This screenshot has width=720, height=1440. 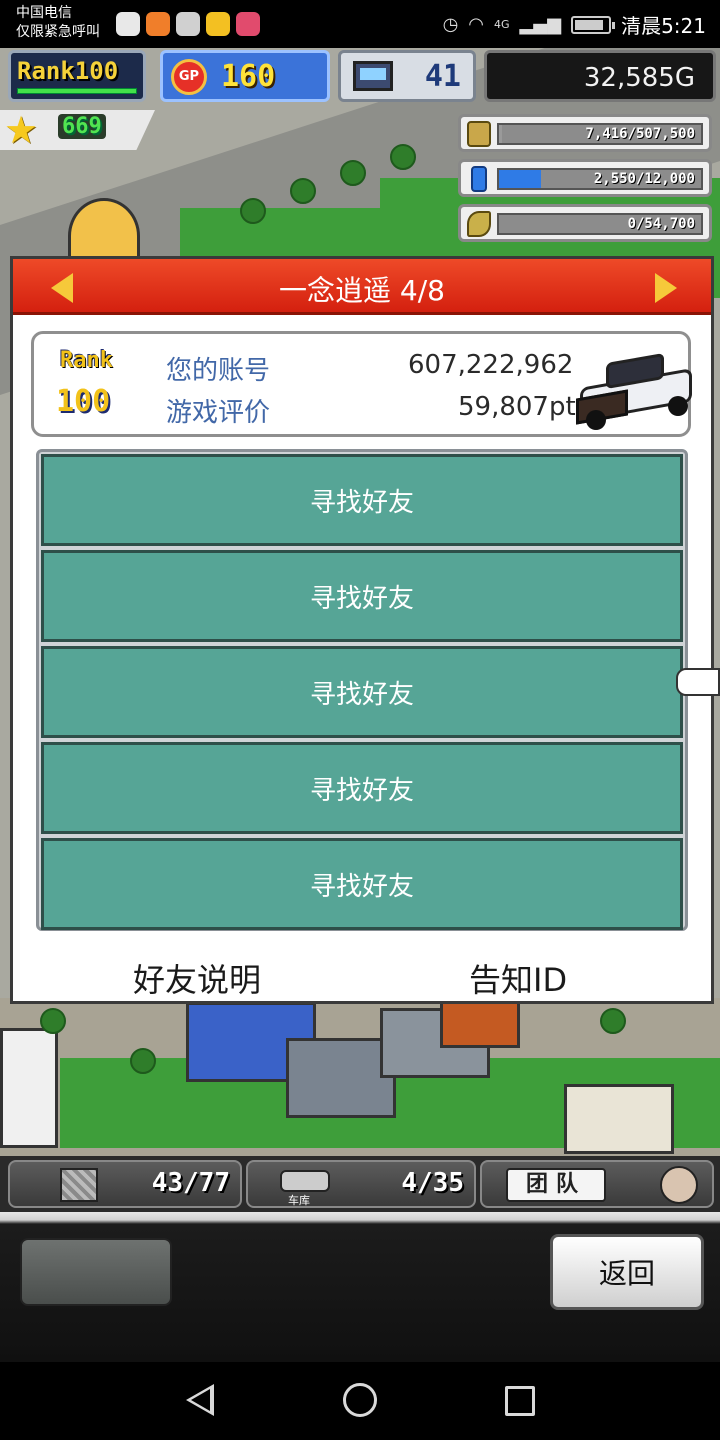 I want to click on pointing-hand-icon, so click(x=698, y=682).